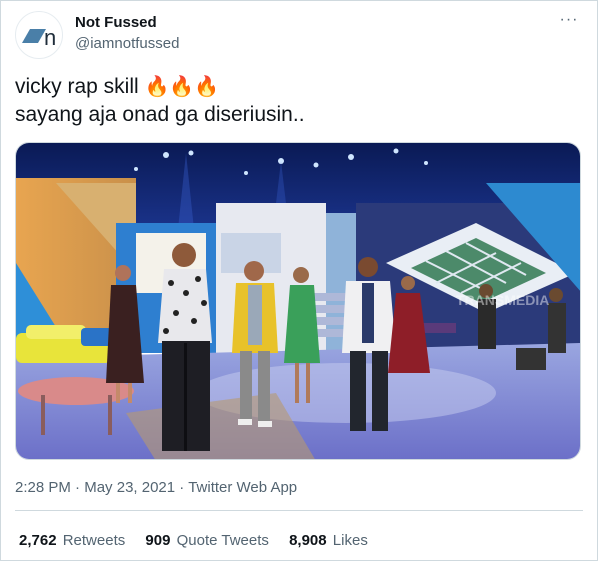  I want to click on divider, so click(299, 510).